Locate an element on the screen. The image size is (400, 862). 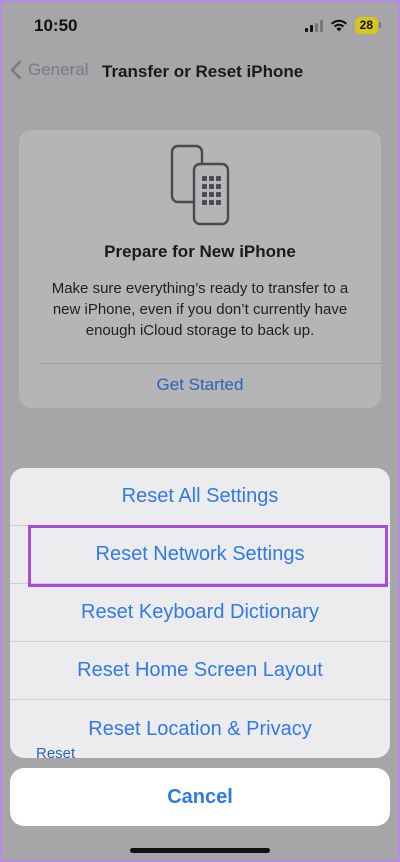
cancel-button: Cancel is located at coordinates (200, 797).